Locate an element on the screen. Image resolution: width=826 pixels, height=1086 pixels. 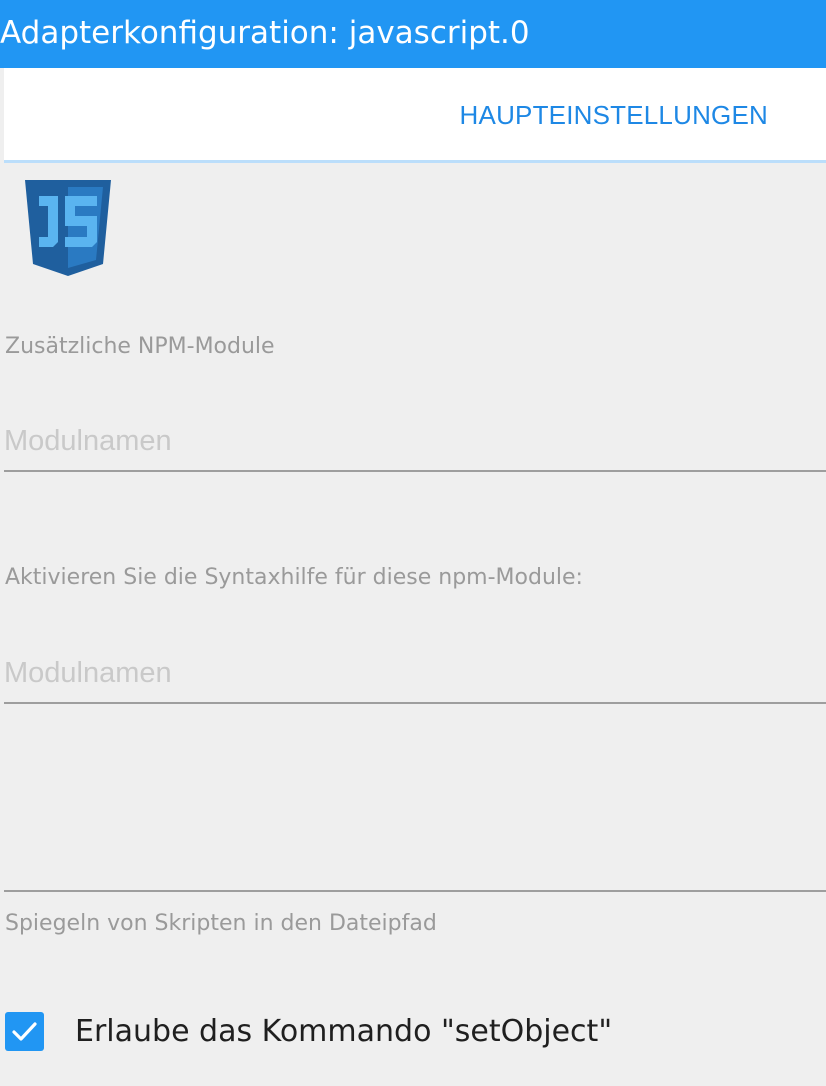
tab-bar: HAUPTEINSTELLUNGEN is located at coordinates (415, 115).